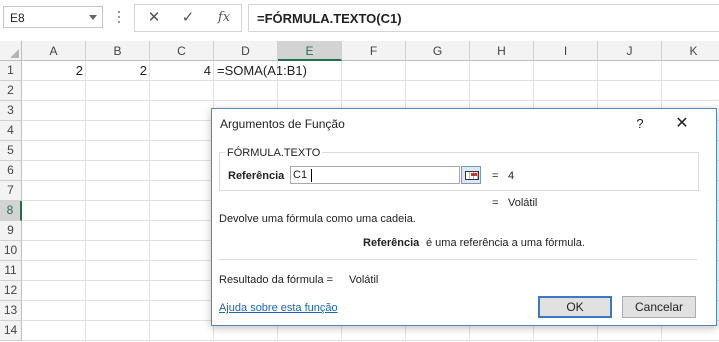 Image resolution: width=719 pixels, height=342 pixels. Describe the element at coordinates (154, 18) in the screenshot. I see `cancel-icon: ✕` at that location.